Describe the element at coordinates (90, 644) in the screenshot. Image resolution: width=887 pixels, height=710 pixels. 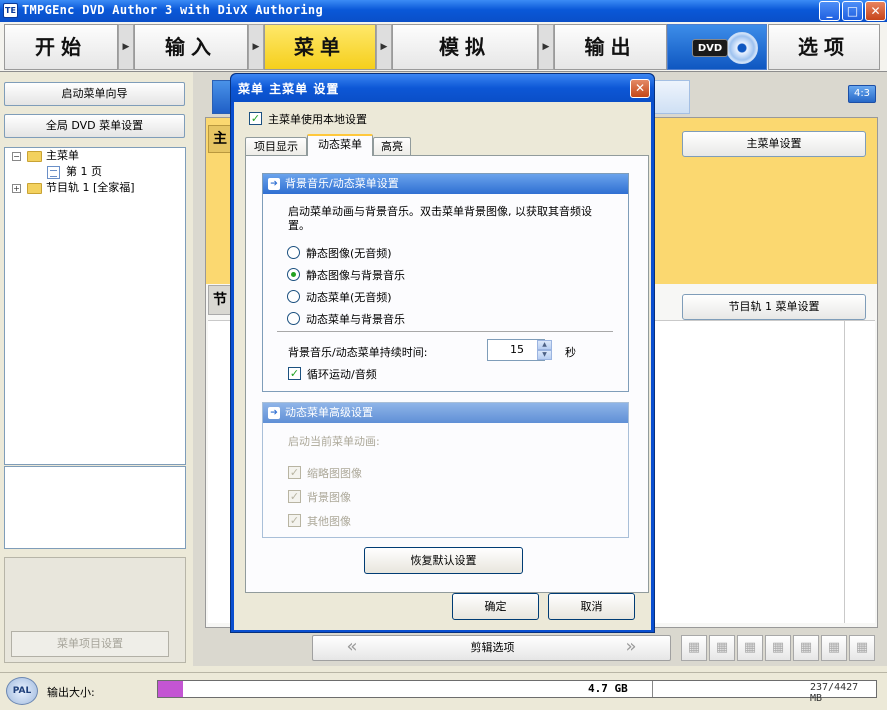
I see `menu-item-settings-button: 菜单项目设置` at that location.